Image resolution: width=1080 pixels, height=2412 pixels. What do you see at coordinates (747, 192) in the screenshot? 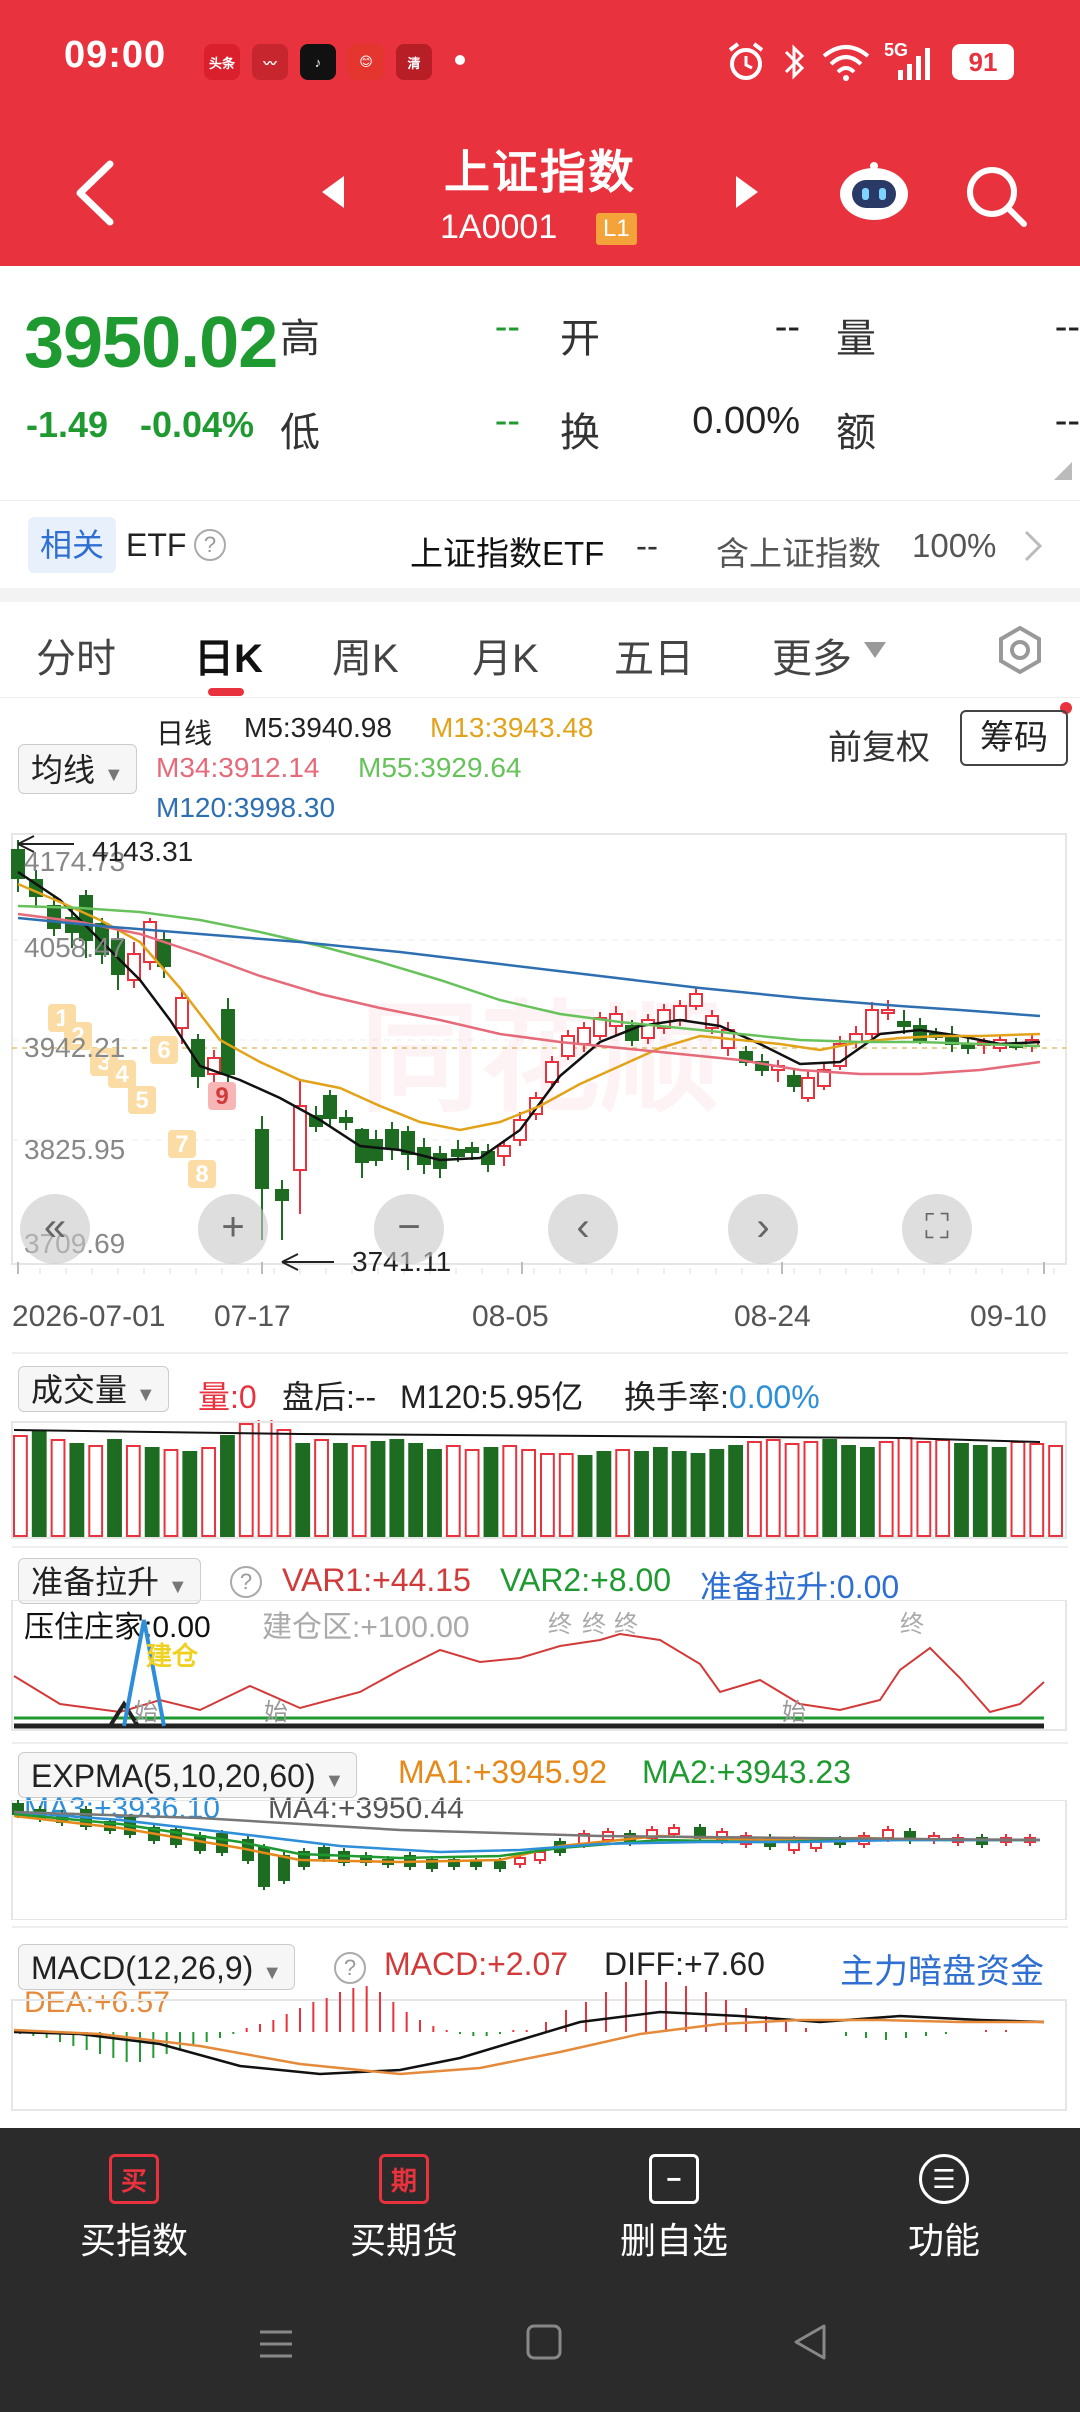
I see `next-stock-icon` at bounding box center [747, 192].